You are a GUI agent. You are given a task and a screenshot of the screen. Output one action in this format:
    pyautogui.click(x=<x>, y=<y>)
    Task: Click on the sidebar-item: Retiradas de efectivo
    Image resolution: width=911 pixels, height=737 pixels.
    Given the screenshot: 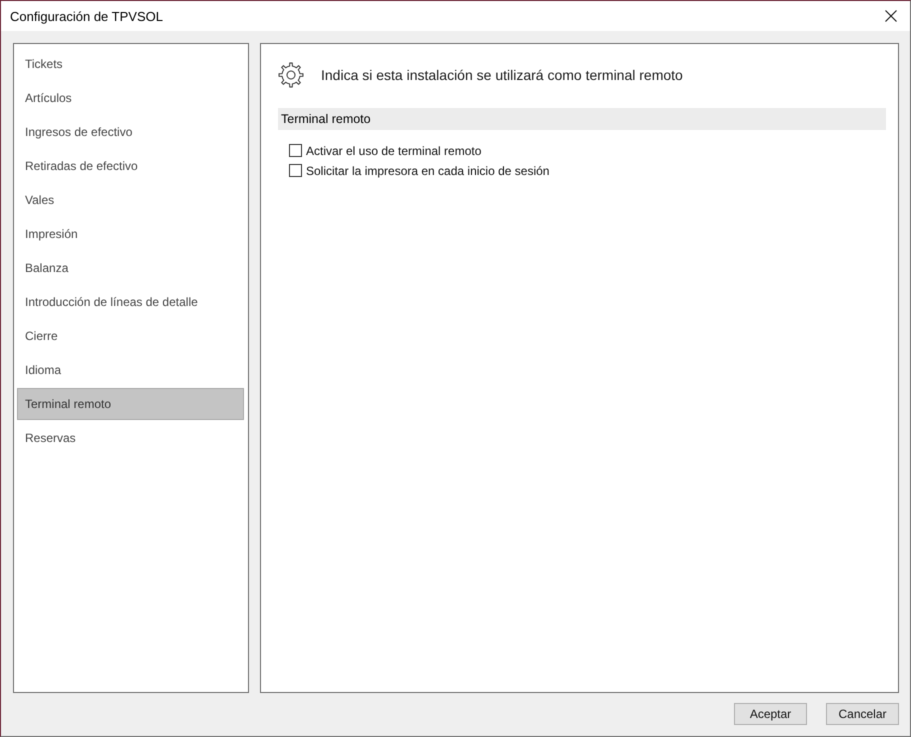 What is the action you would take?
    pyautogui.click(x=130, y=166)
    